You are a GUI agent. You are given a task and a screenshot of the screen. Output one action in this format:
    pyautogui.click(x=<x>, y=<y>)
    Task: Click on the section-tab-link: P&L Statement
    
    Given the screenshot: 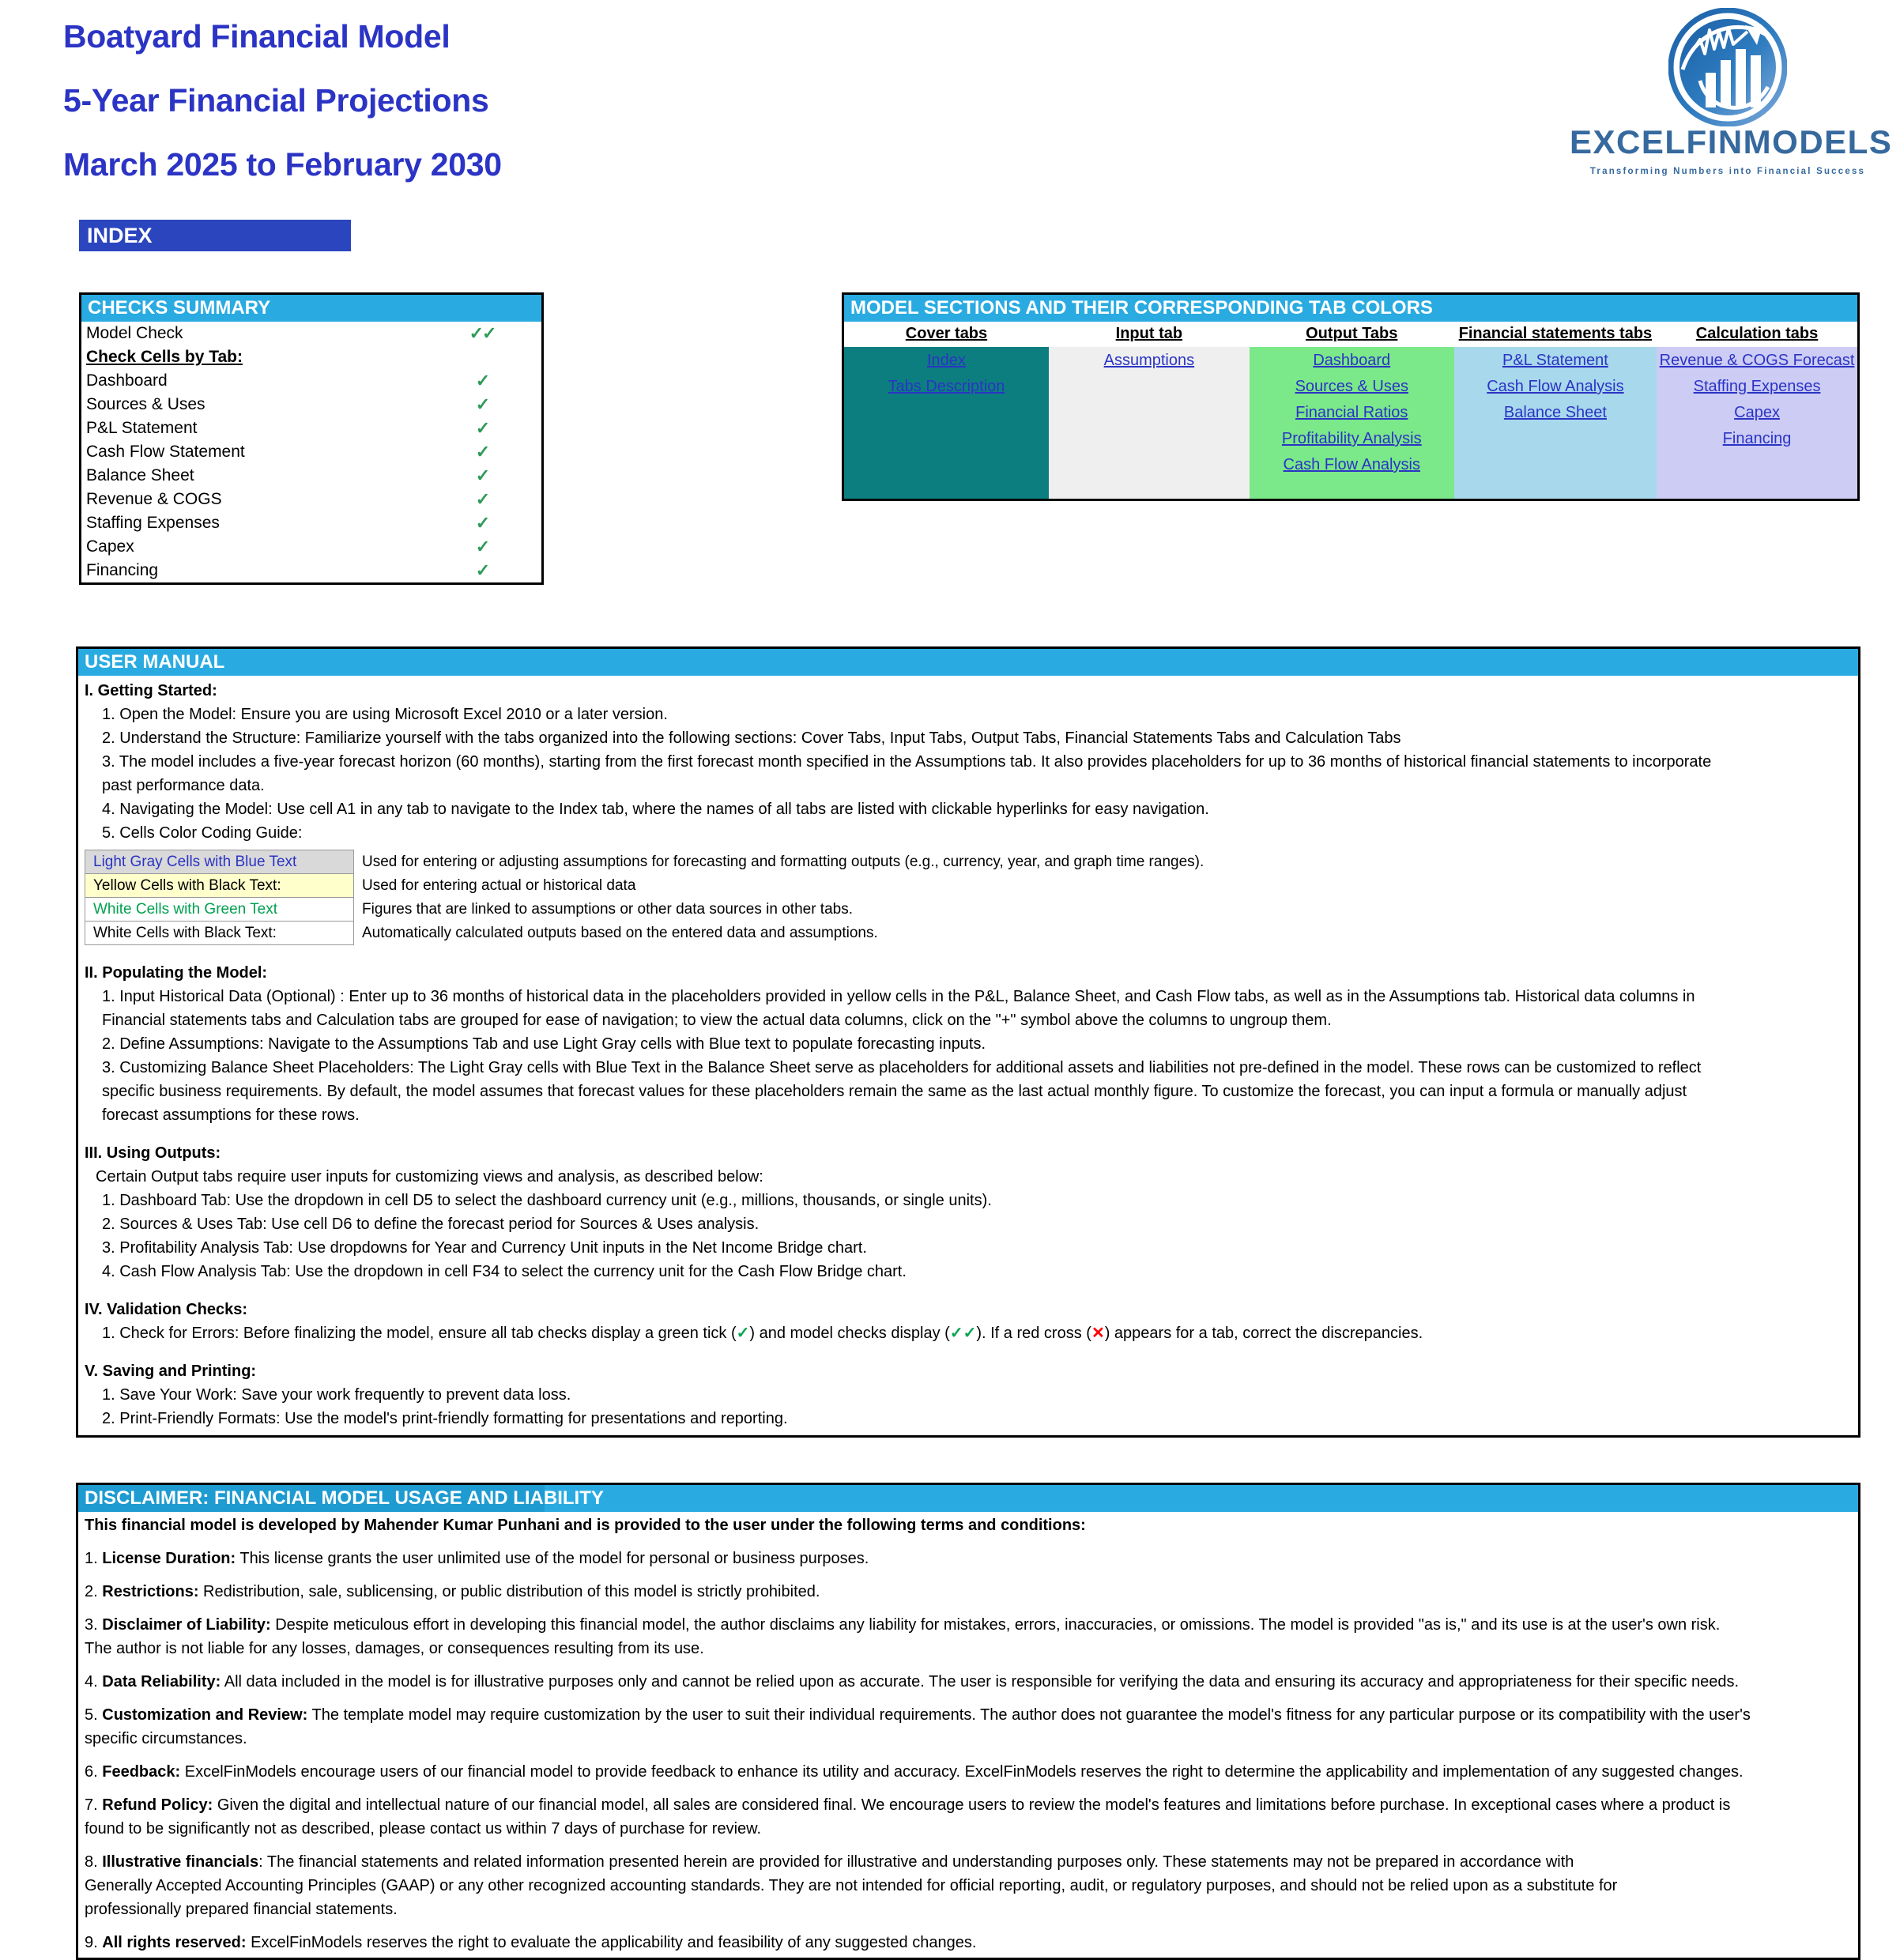 What is the action you would take?
    pyautogui.click(x=1555, y=361)
    